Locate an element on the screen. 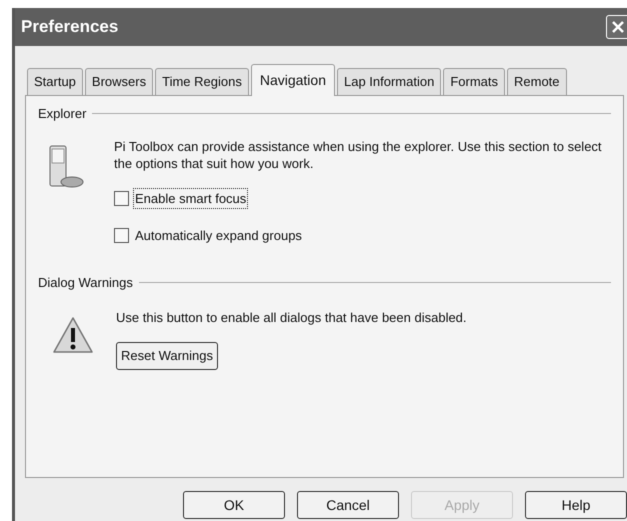 This screenshot has height=521, width=627. group-heading: Explorer is located at coordinates (62, 114).